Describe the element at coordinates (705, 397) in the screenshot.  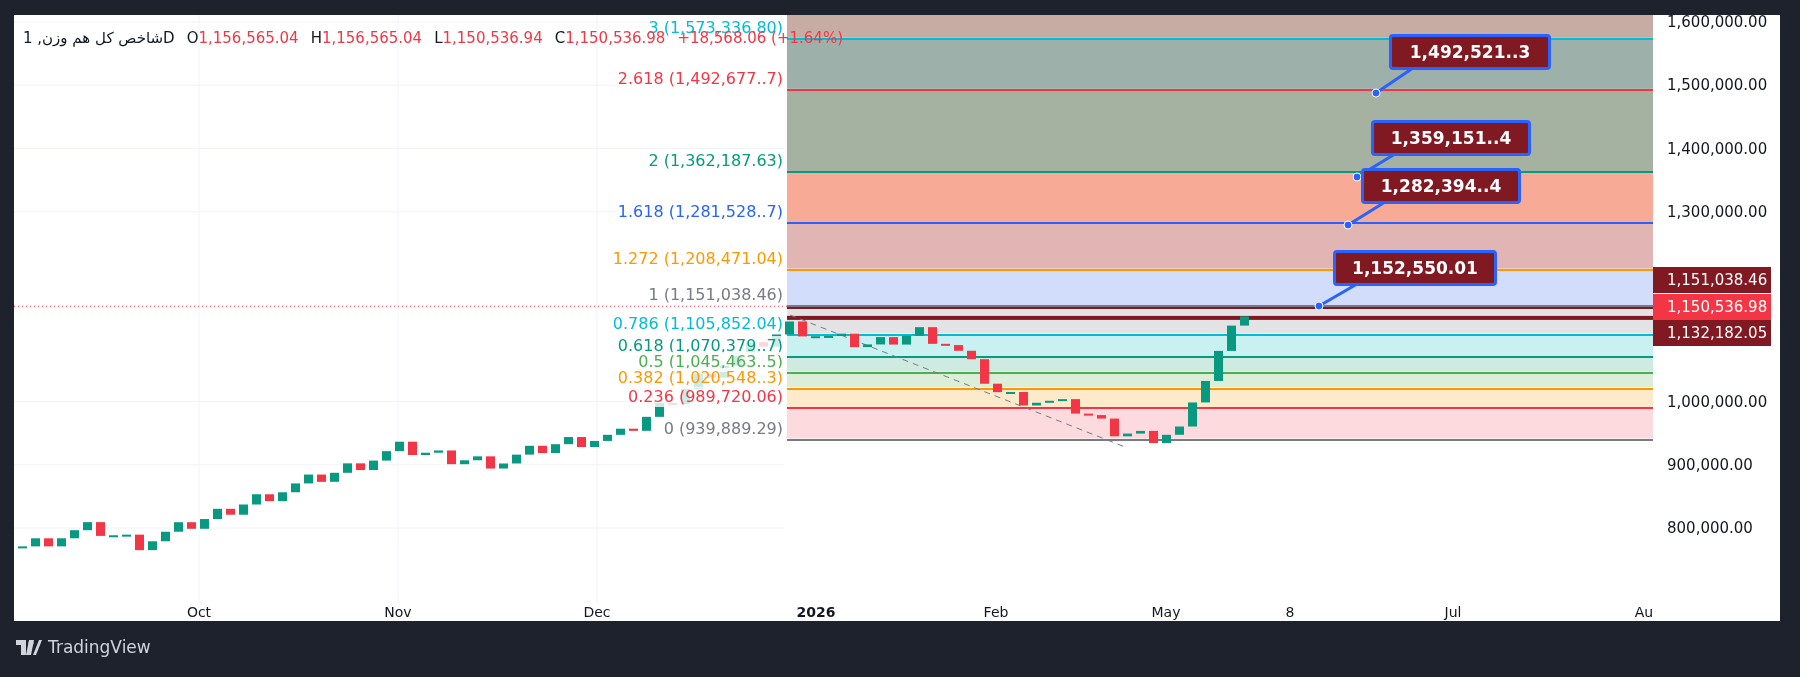
I see `fib-level-label: 0.236 (989,720.06)` at that location.